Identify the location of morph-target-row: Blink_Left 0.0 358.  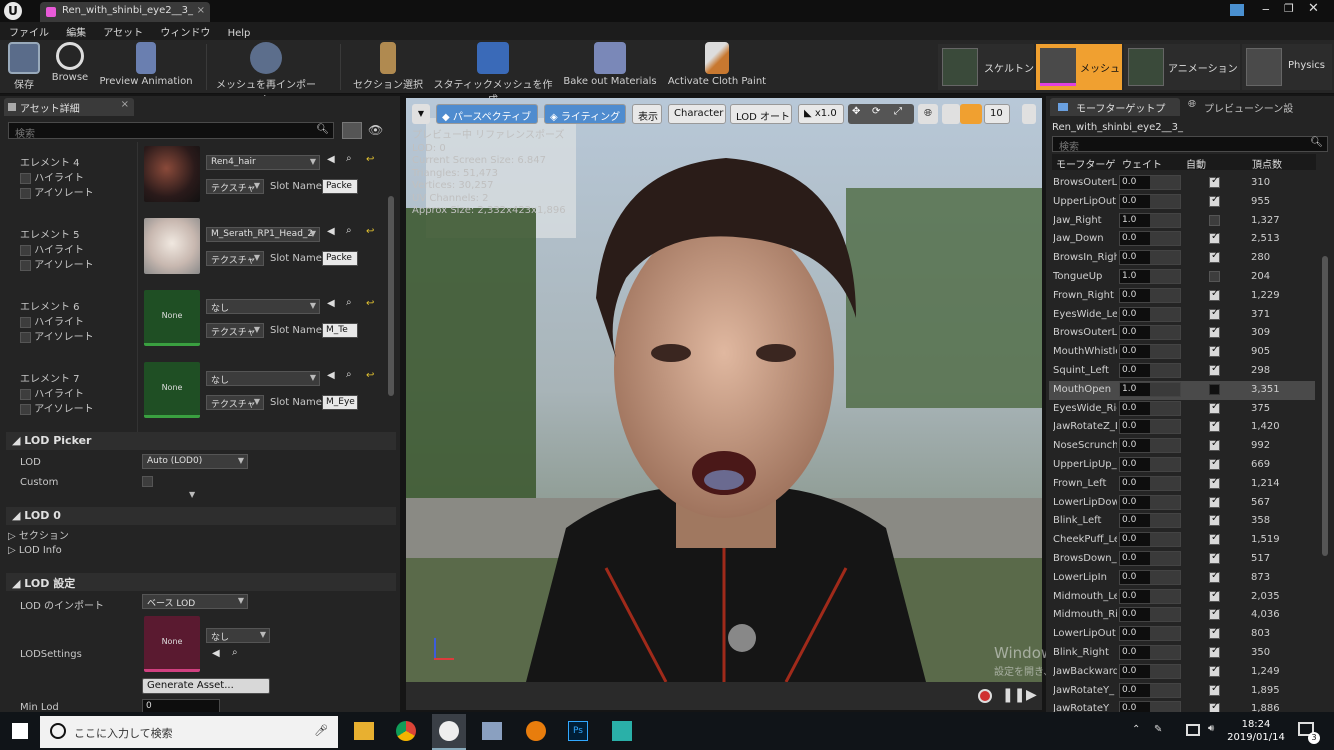
(1182, 521).